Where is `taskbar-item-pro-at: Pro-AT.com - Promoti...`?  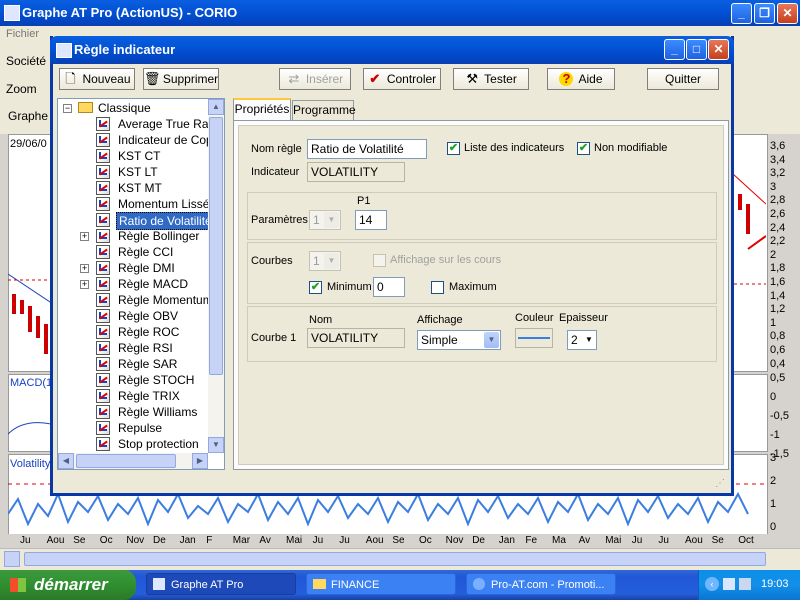
taskbar-item-pro-at: Pro-AT.com - Promoti... is located at coordinates (541, 584).